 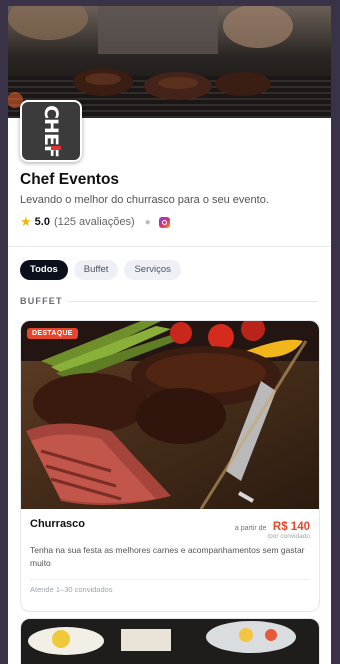 I want to click on section-divider, so click(x=193, y=301).